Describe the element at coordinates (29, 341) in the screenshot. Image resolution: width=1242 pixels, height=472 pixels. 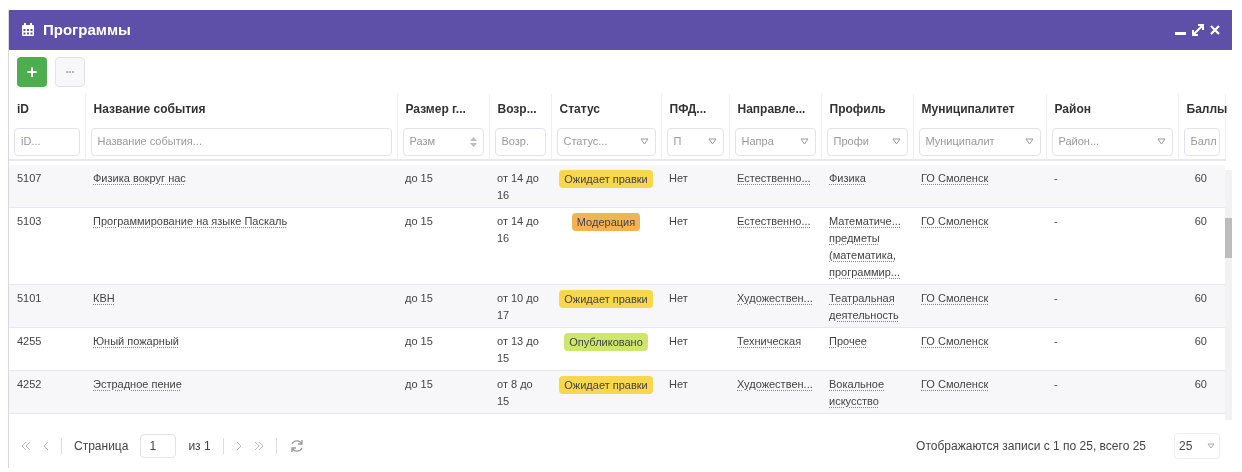
I see `table-cell: 4255` at that location.